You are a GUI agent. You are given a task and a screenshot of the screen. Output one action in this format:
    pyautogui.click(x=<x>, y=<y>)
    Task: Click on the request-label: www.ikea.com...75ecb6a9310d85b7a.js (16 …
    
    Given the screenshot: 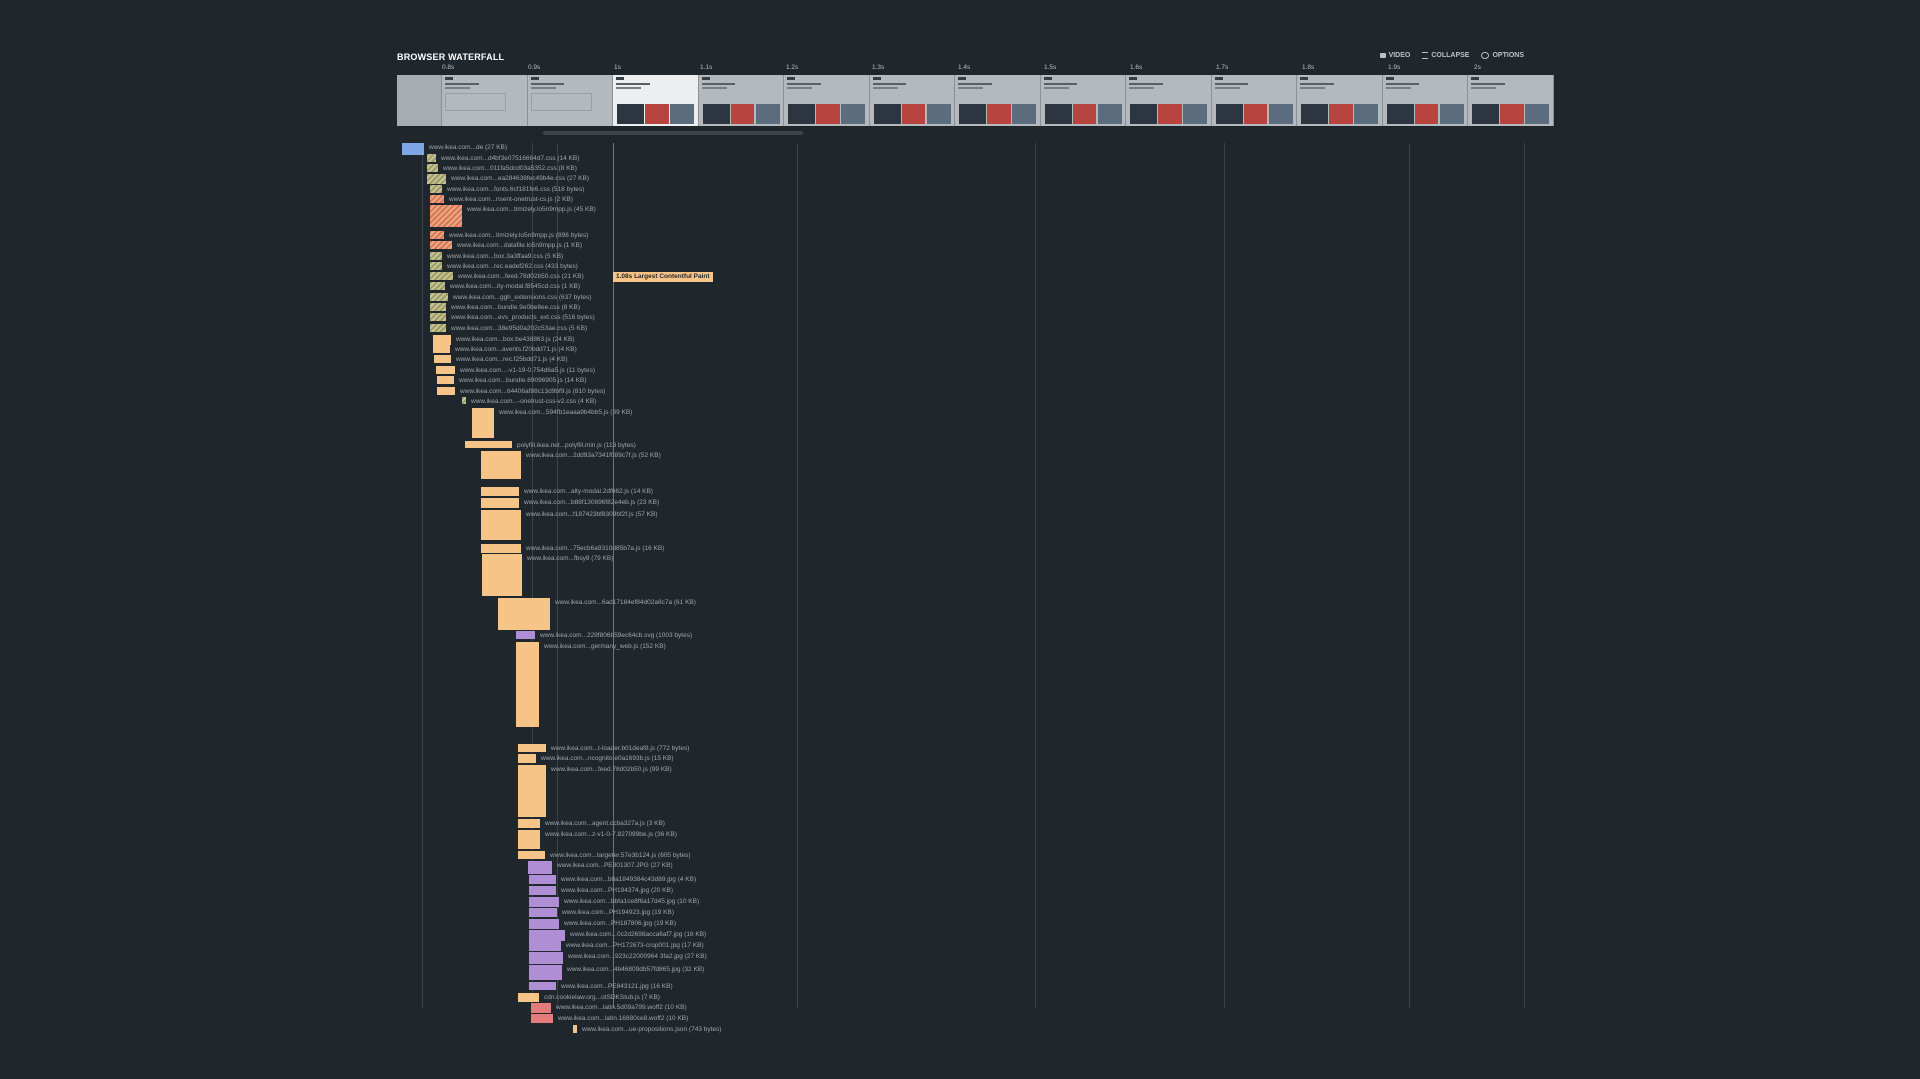 What is the action you would take?
    pyautogui.click(x=595, y=548)
    